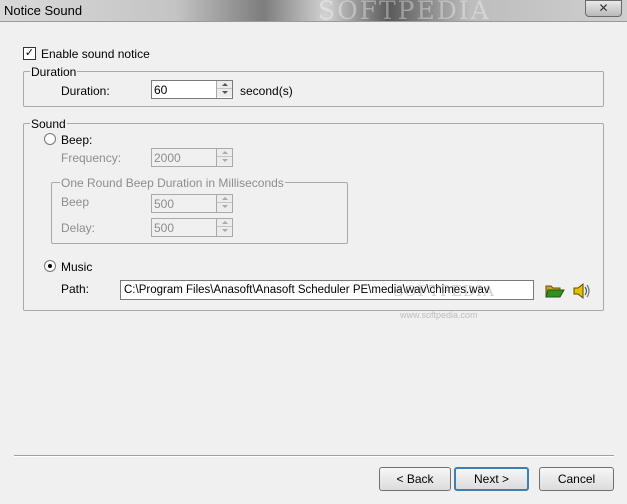 This screenshot has width=627, height=504. I want to click on frequency-spinner: 2000, so click(192, 157).